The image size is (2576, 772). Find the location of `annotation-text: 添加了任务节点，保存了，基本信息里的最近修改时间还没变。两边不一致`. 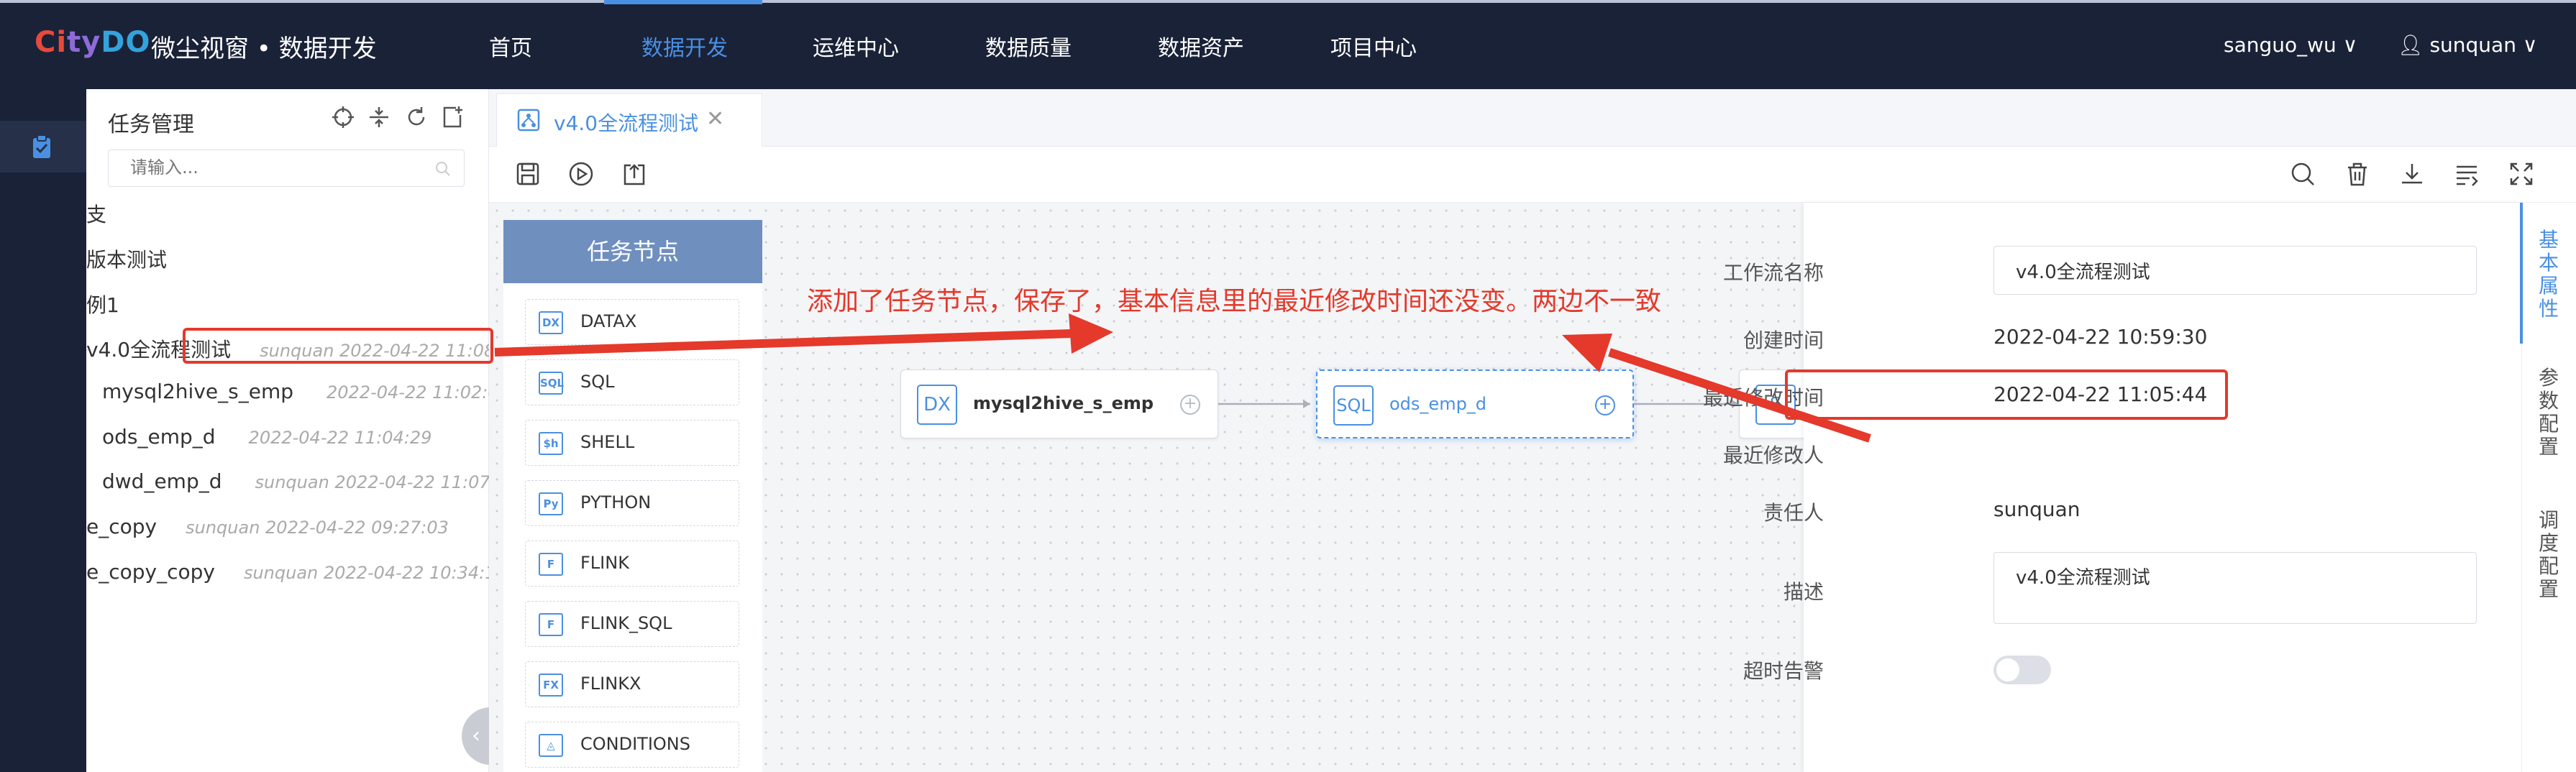

annotation-text: 添加了任务节点，保存了，基本信息里的最近修改时间还没变。两边不一致 is located at coordinates (1234, 302).